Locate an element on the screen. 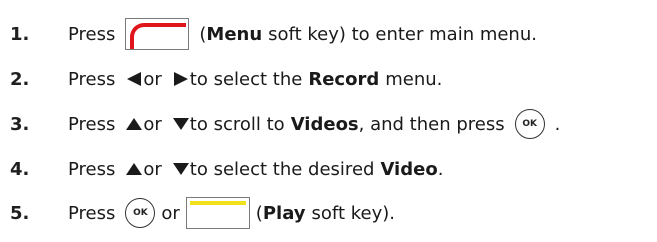 Image resolution: width=657 pixels, height=242 pixels. left-arrow-icon is located at coordinates (134, 79).